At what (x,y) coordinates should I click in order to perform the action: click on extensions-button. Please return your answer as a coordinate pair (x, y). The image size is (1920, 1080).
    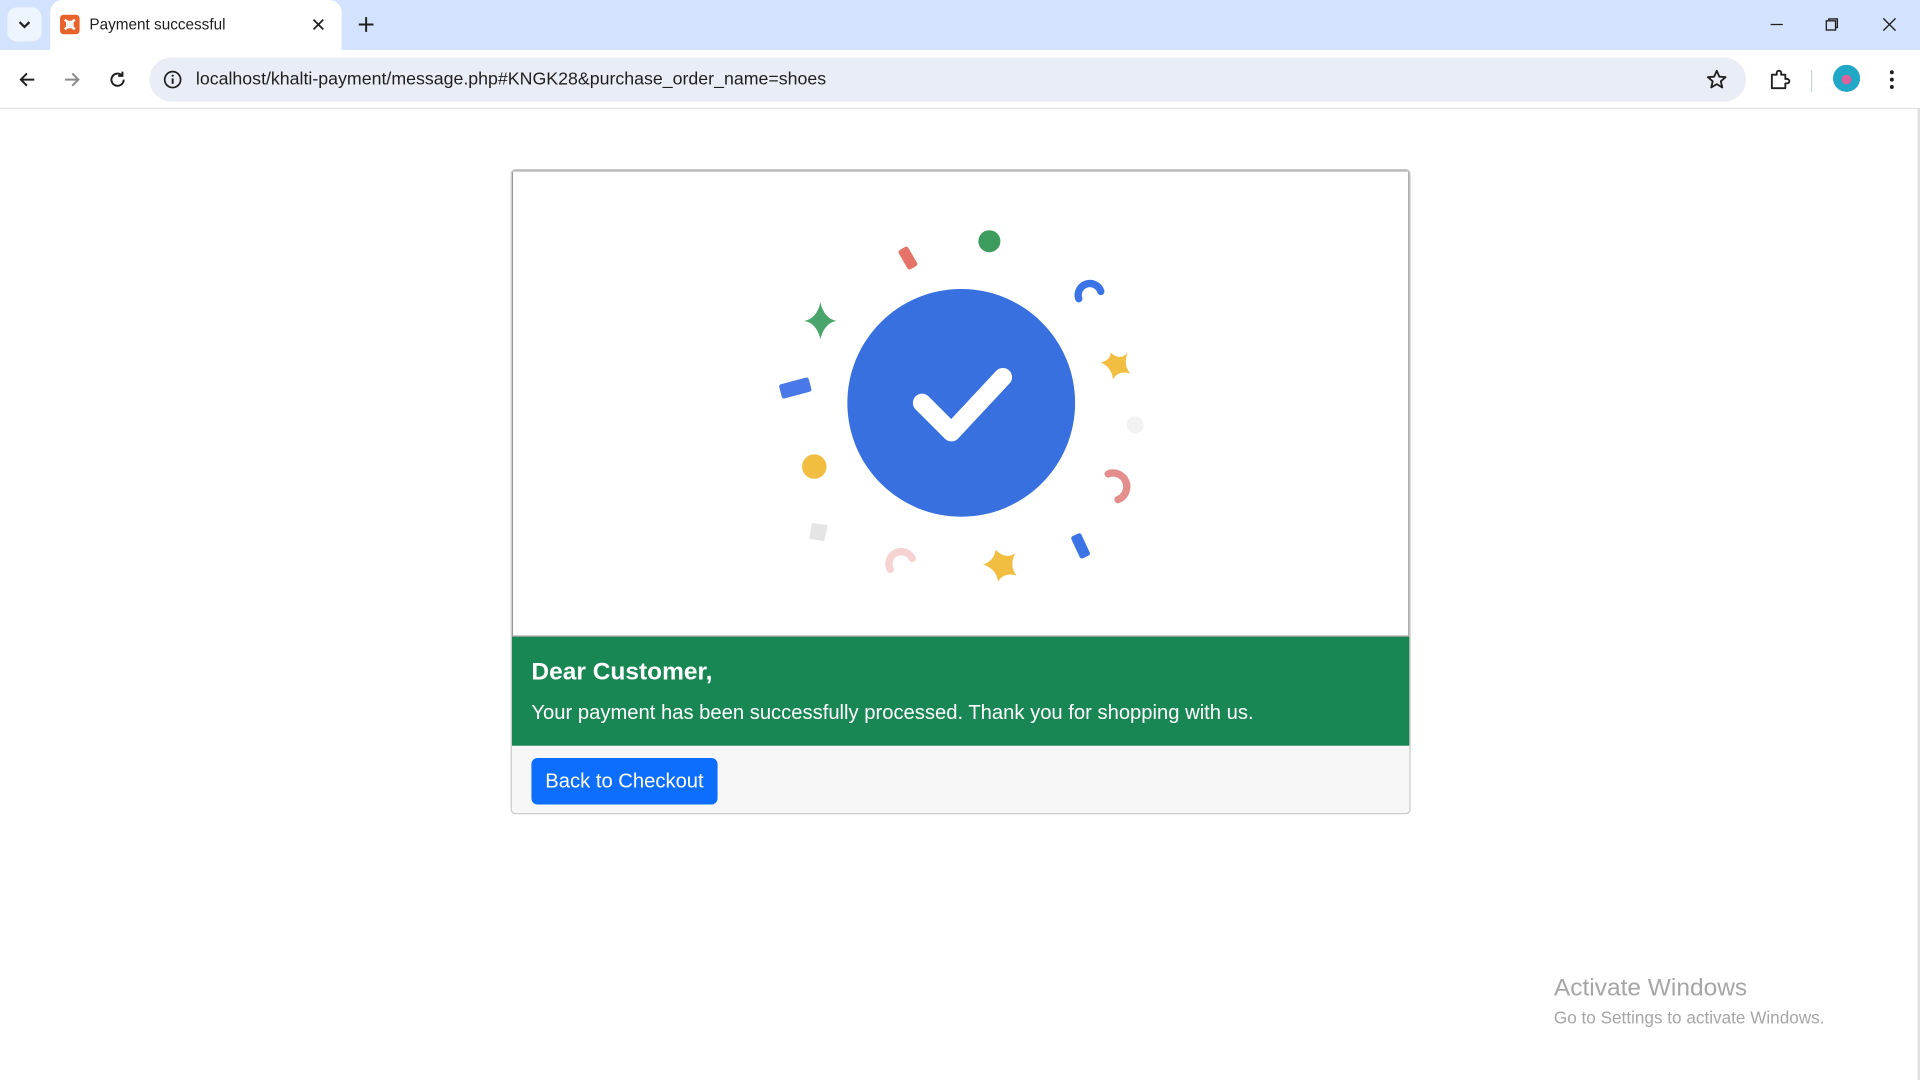
    Looking at the image, I should click on (1781, 80).